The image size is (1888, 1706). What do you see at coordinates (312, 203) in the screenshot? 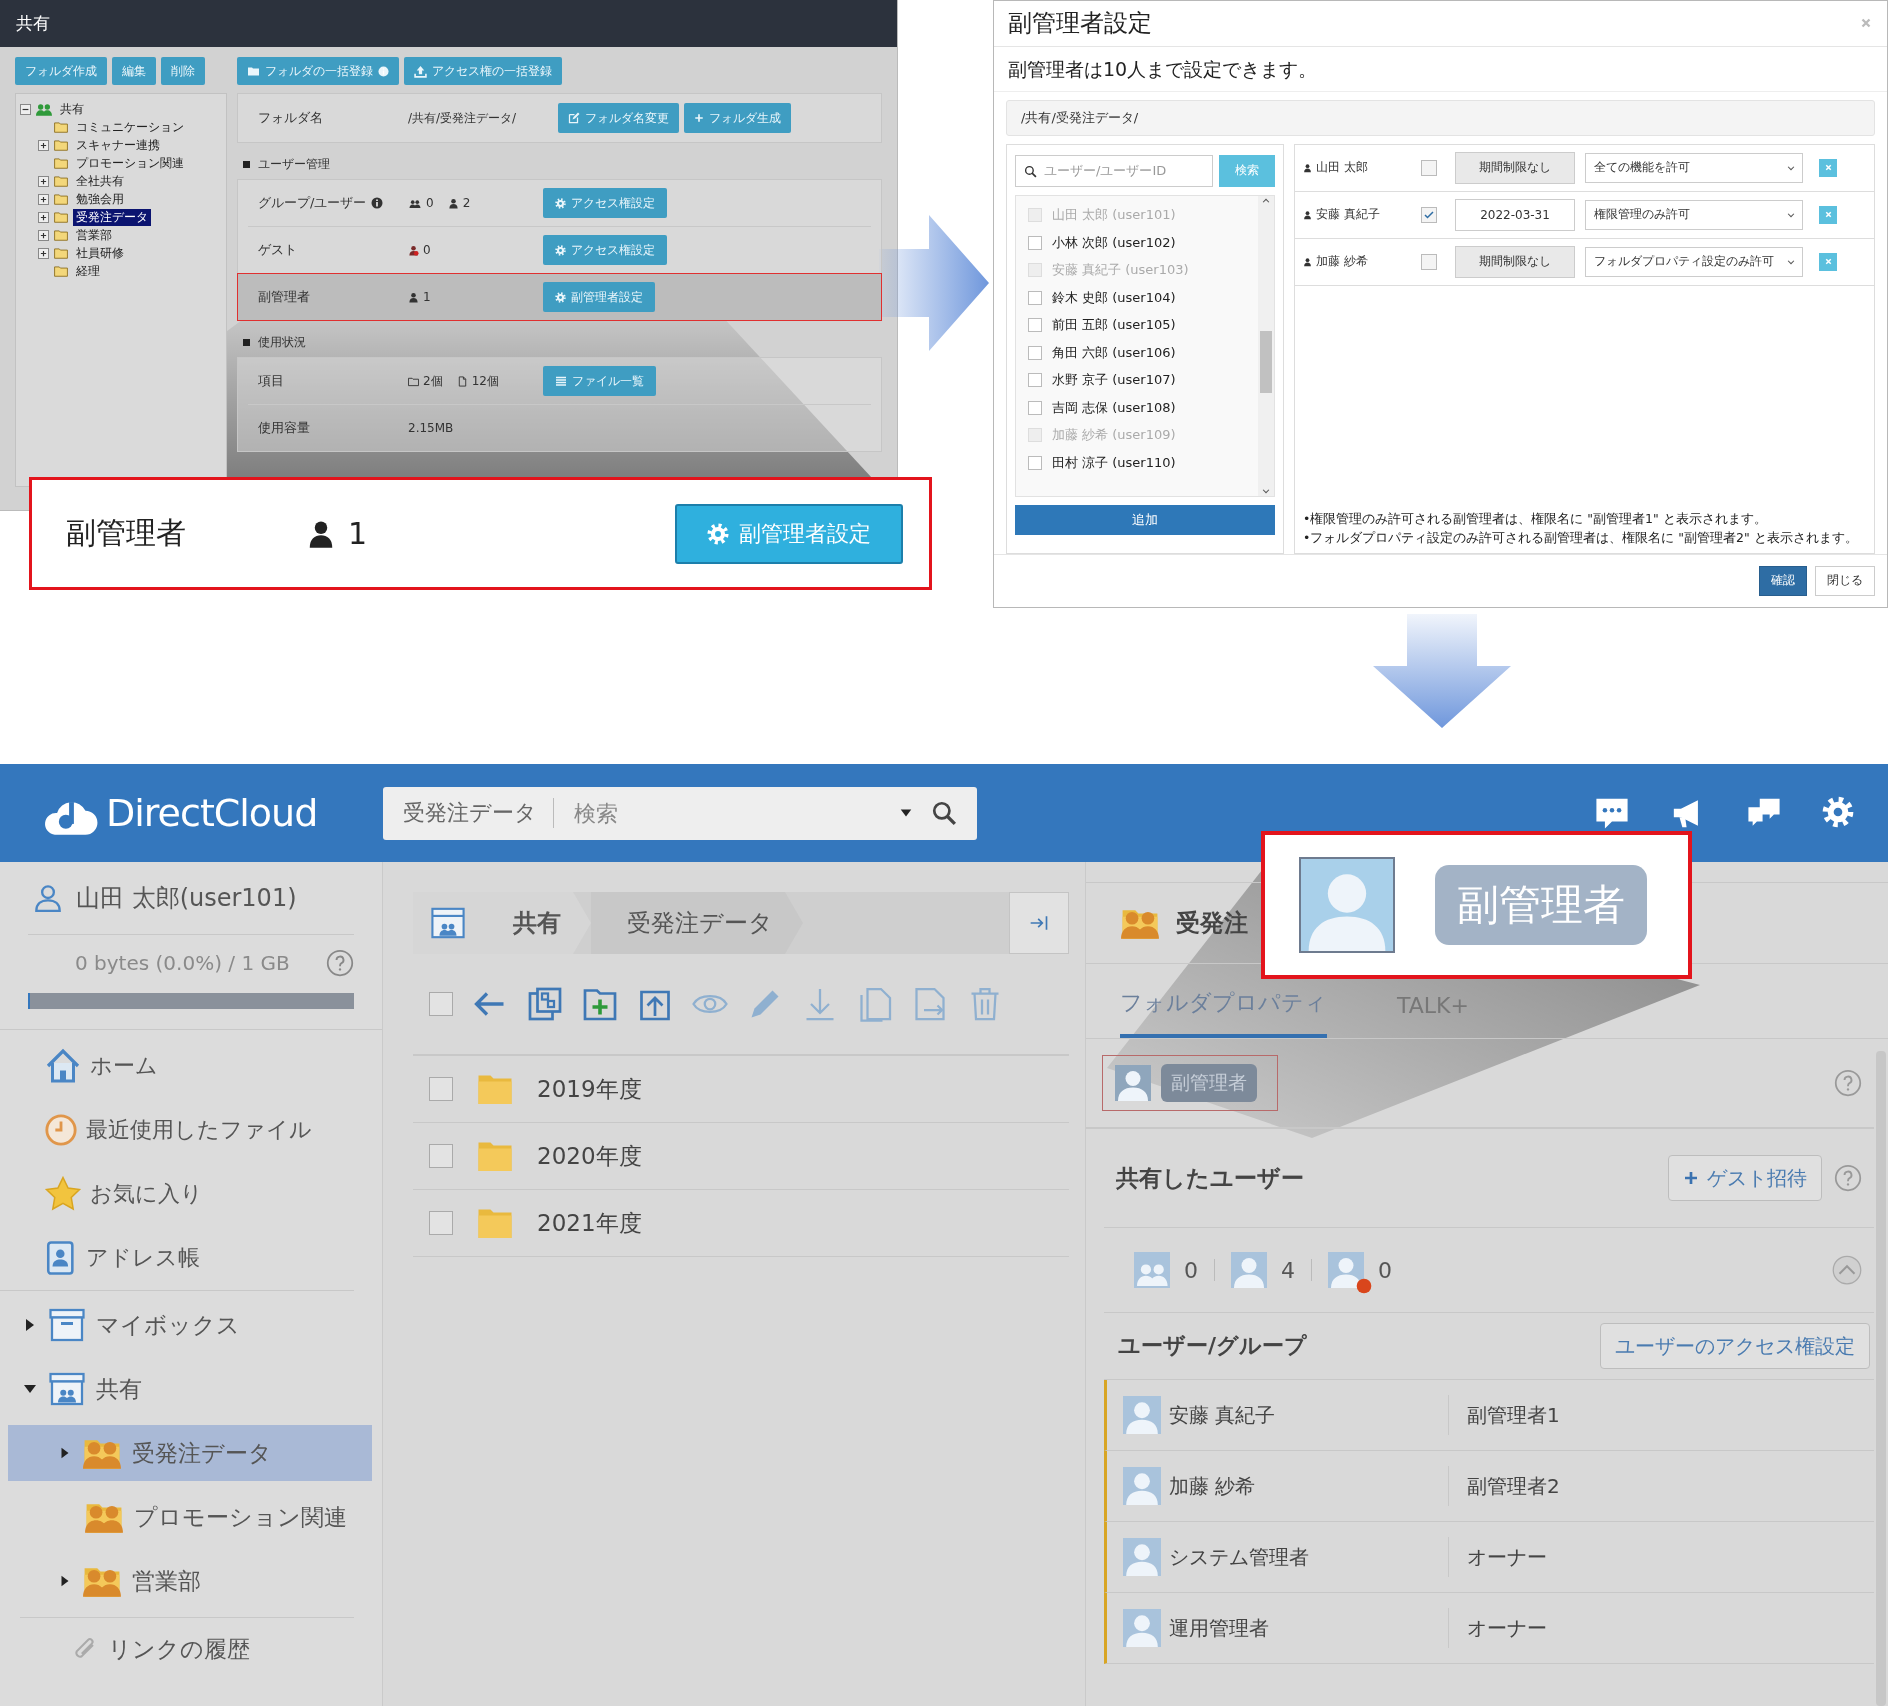
I see `row-label: グループ/ユーザー` at bounding box center [312, 203].